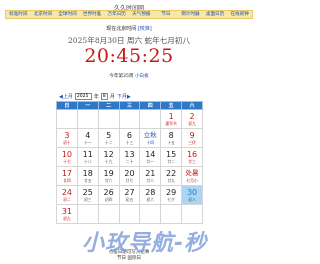 This screenshot has width=320, height=264. Describe the element at coordinates (215, 14) in the screenshot. I see `nav-item: 桌面日历` at that location.